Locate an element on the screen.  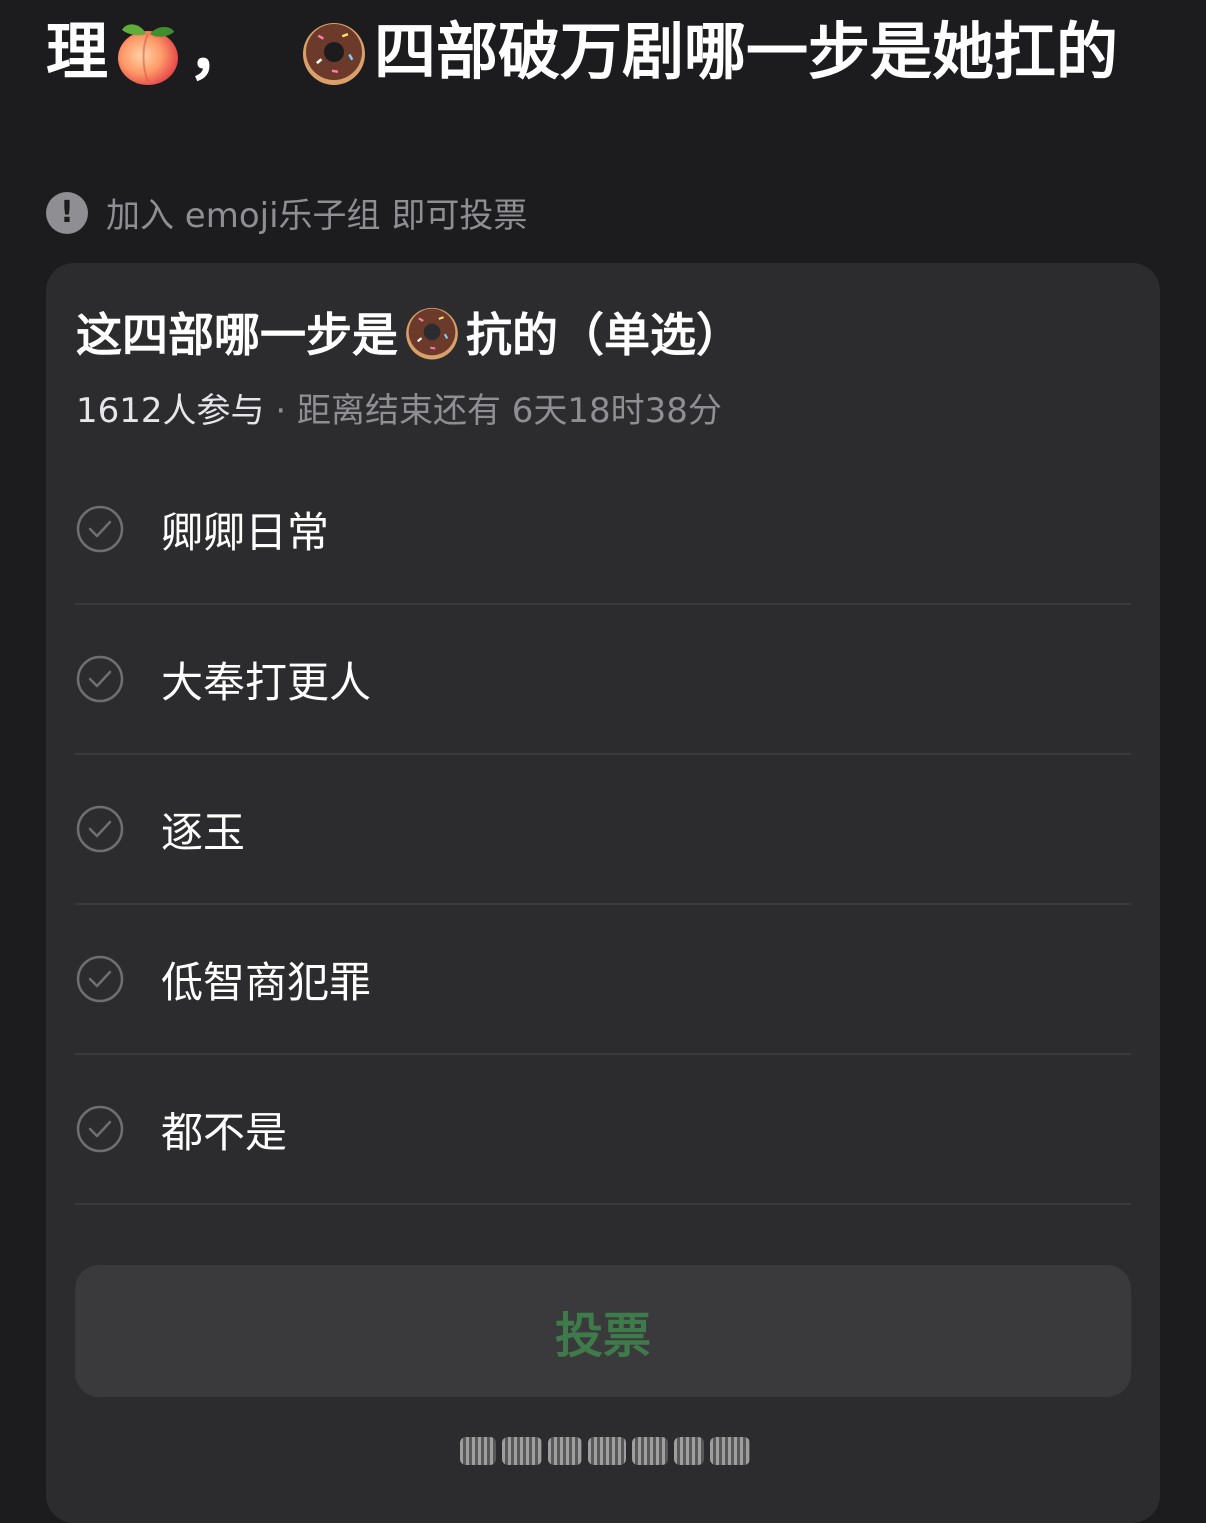
blurred-footer-text is located at coordinates (605, 1451).